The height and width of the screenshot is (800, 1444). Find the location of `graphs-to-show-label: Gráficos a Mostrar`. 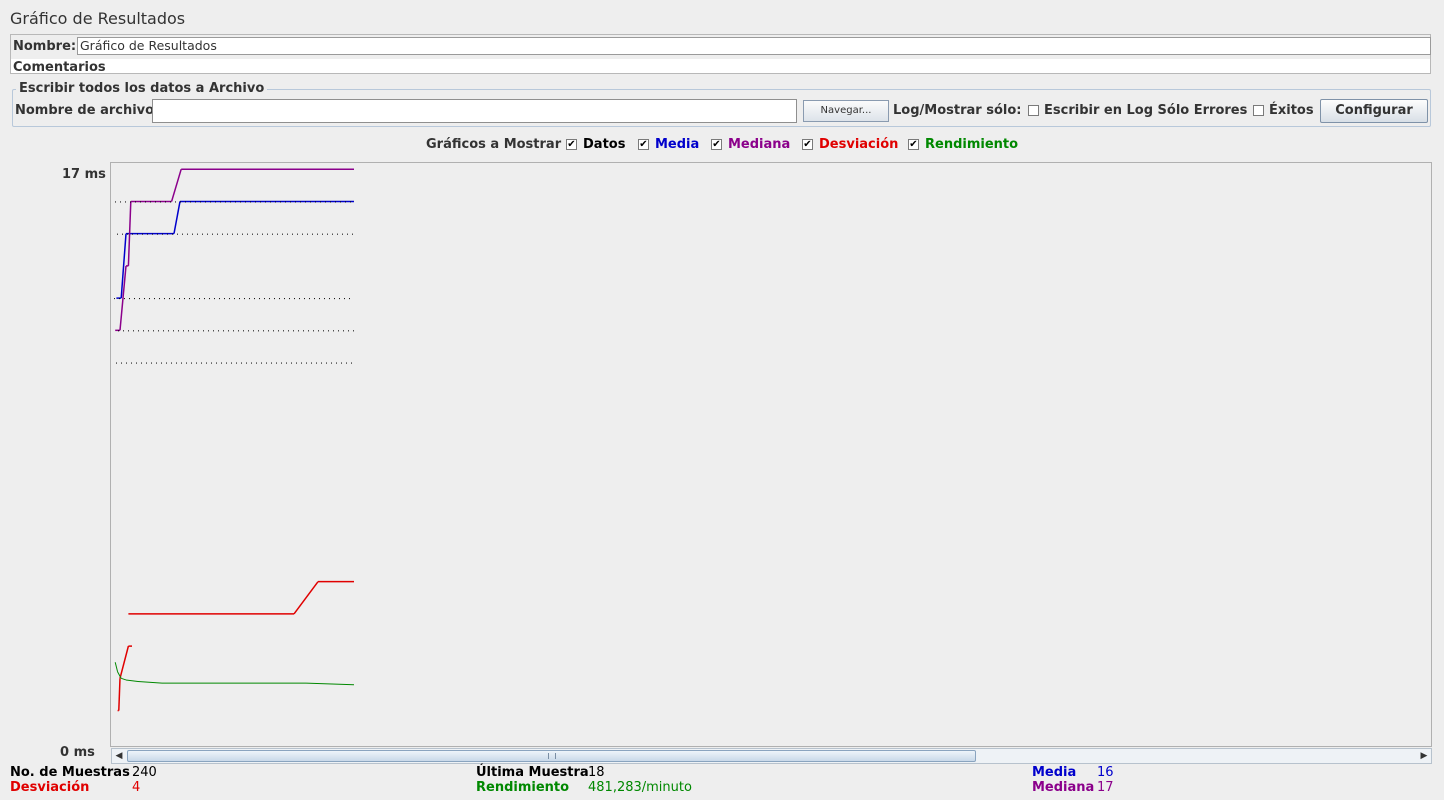

graphs-to-show-label: Gráficos a Mostrar is located at coordinates (494, 144).